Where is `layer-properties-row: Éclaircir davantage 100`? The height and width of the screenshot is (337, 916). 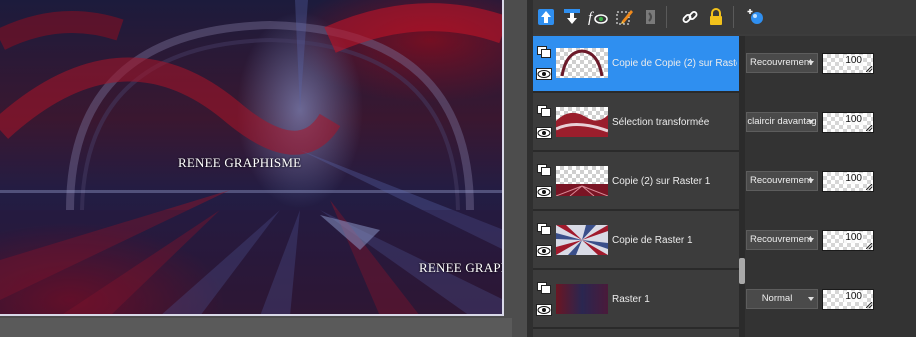
layer-properties-row: Éclaircir davantage 100 is located at coordinates (830, 123).